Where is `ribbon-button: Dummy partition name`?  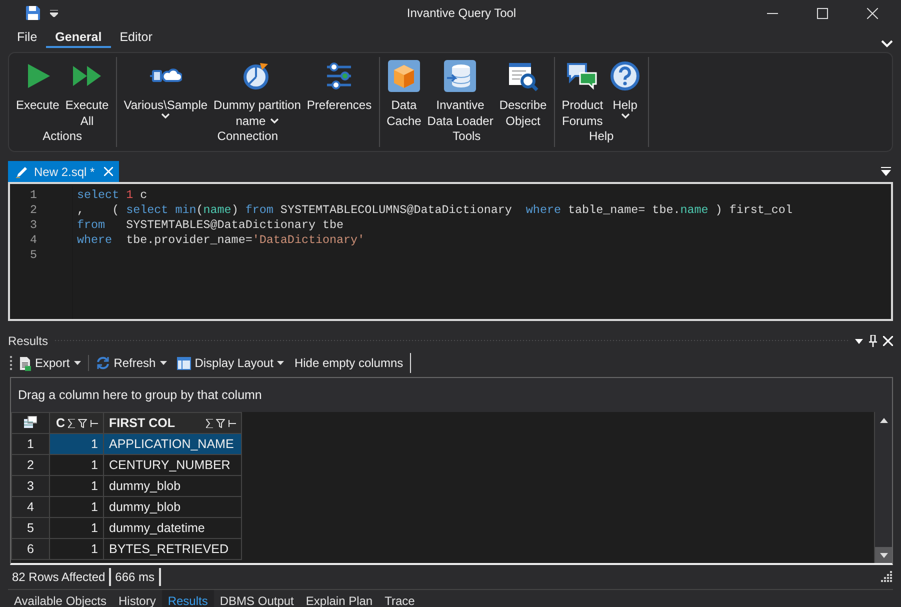 ribbon-button: Dummy partition name is located at coordinates (257, 93).